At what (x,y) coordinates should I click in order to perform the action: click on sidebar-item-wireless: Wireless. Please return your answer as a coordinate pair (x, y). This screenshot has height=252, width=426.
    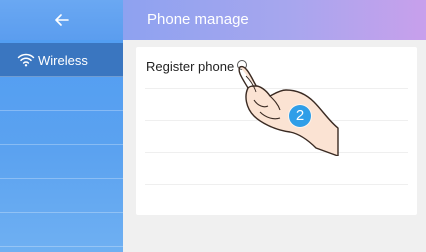
    Looking at the image, I should click on (61, 60).